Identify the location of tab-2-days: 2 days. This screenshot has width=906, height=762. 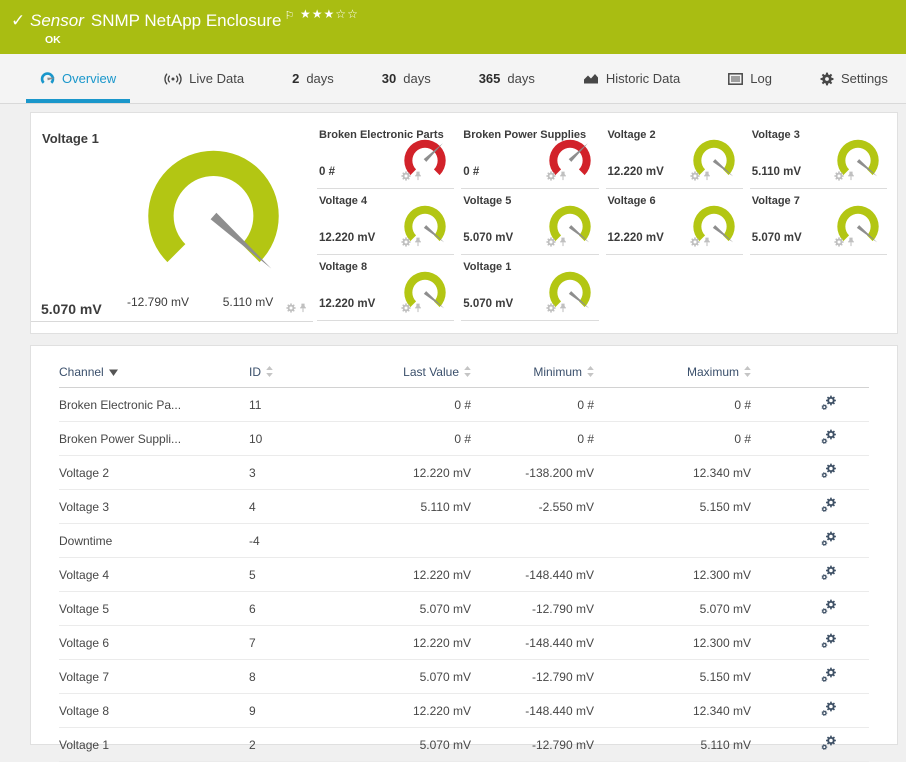
(313, 78).